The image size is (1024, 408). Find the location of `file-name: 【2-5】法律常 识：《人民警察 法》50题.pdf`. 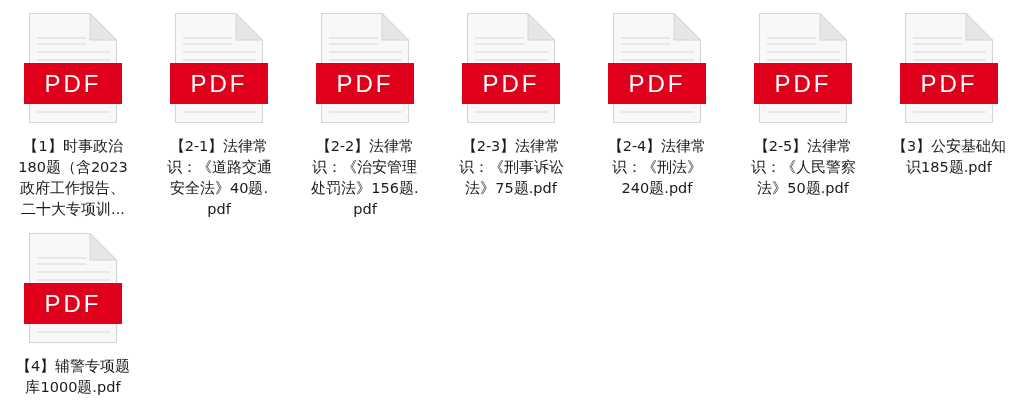

file-name: 【2-5】法律常 识：《人民警察 法》50题.pdf is located at coordinates (803, 167).